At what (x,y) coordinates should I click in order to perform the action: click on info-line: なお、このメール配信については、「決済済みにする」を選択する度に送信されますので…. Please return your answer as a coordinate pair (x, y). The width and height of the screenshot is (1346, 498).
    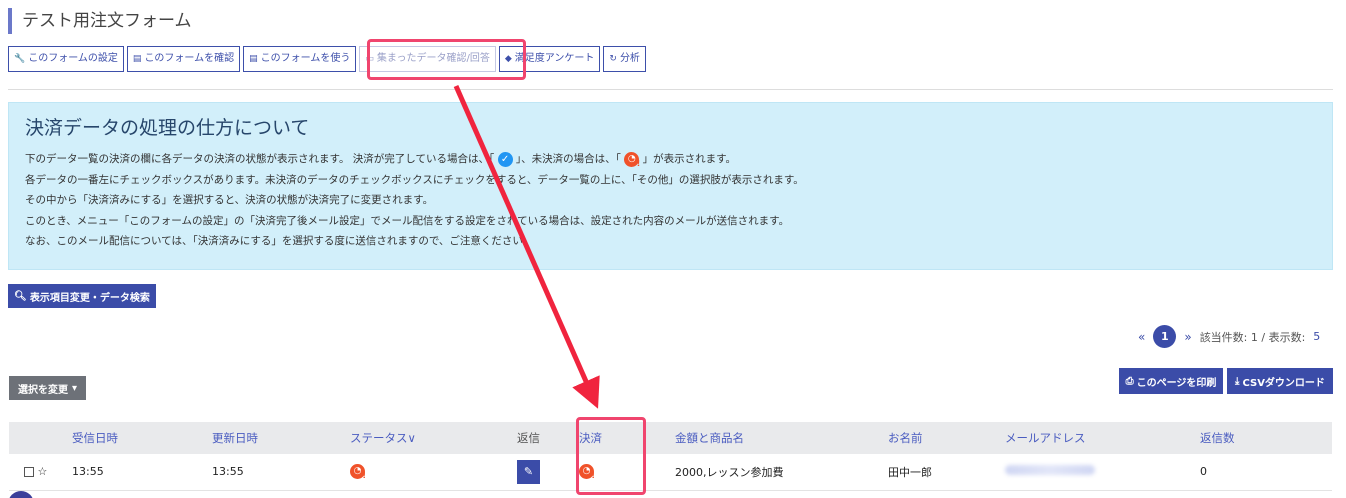
    Looking at the image, I should click on (279, 241).